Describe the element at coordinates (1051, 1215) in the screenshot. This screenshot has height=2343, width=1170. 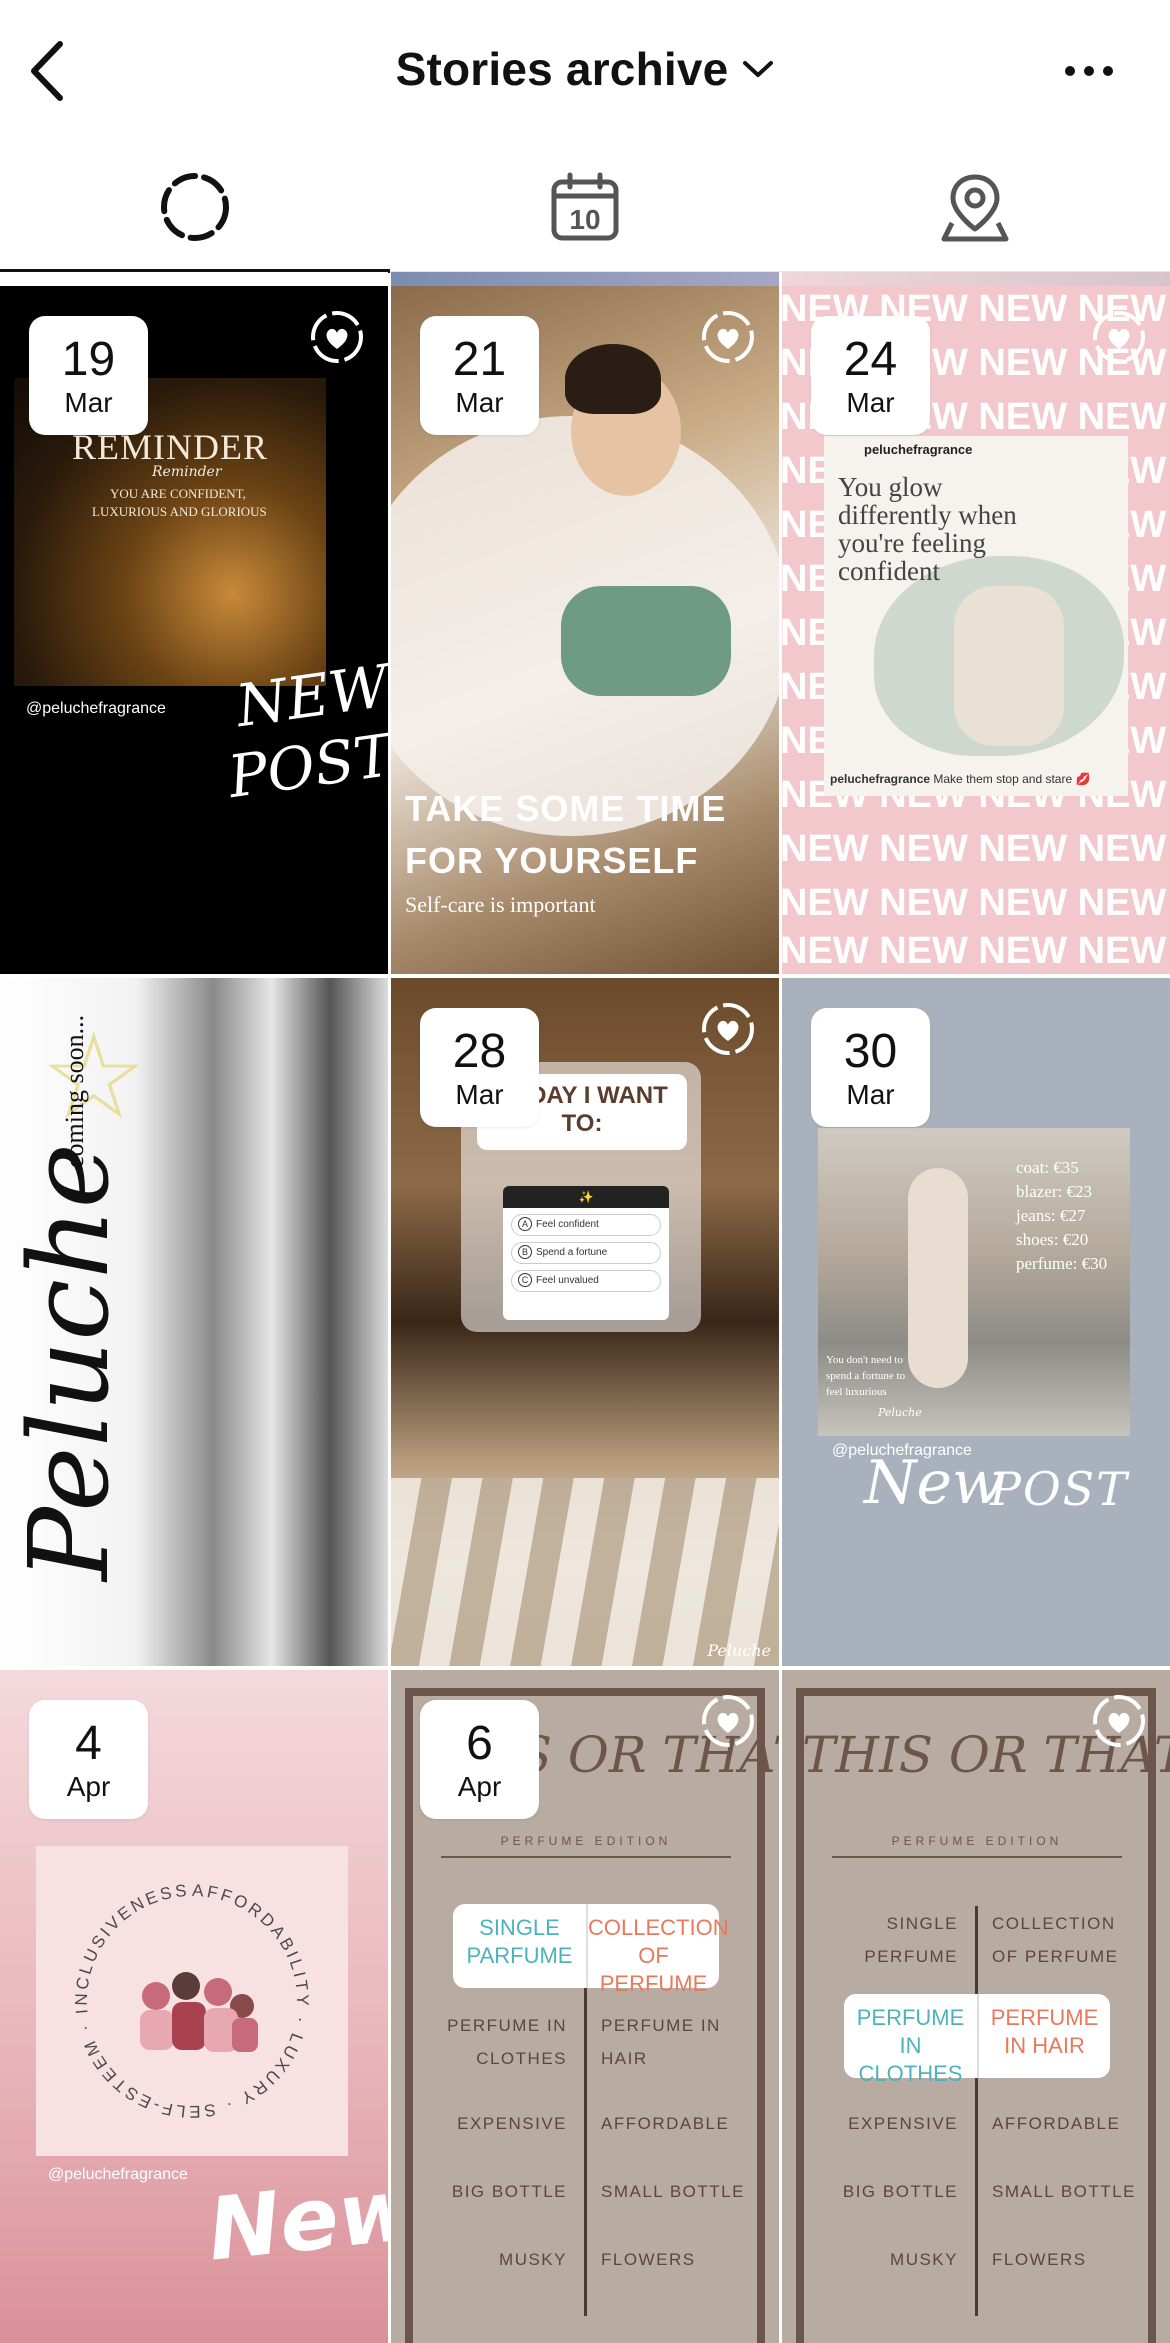
I see `price-jeans: jeans: €27` at that location.